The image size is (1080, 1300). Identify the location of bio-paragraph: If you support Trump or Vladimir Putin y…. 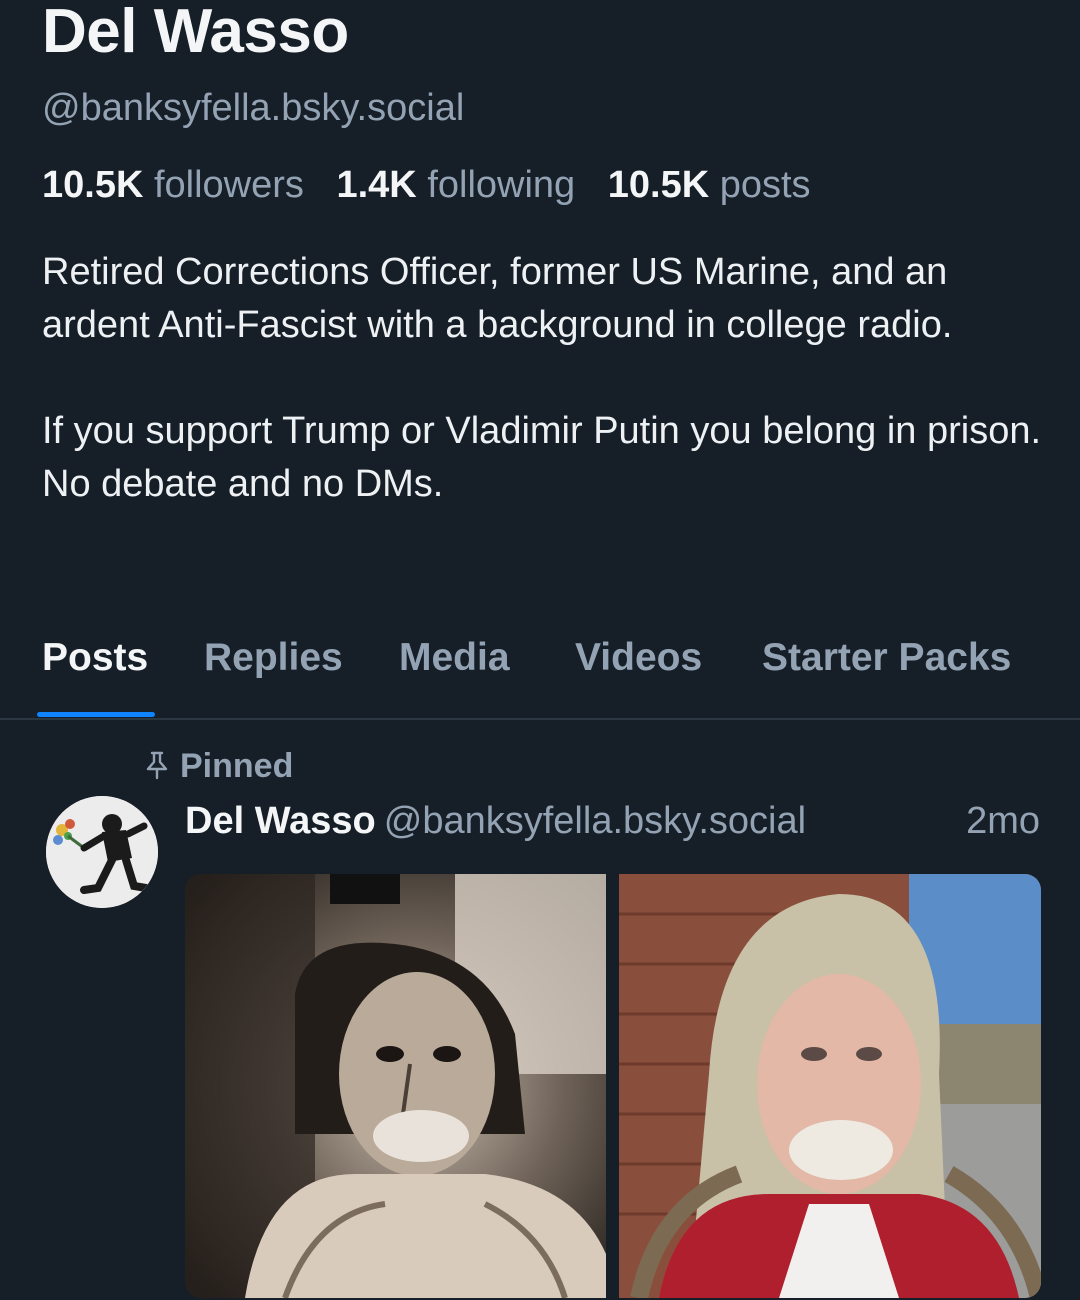
(542, 457).